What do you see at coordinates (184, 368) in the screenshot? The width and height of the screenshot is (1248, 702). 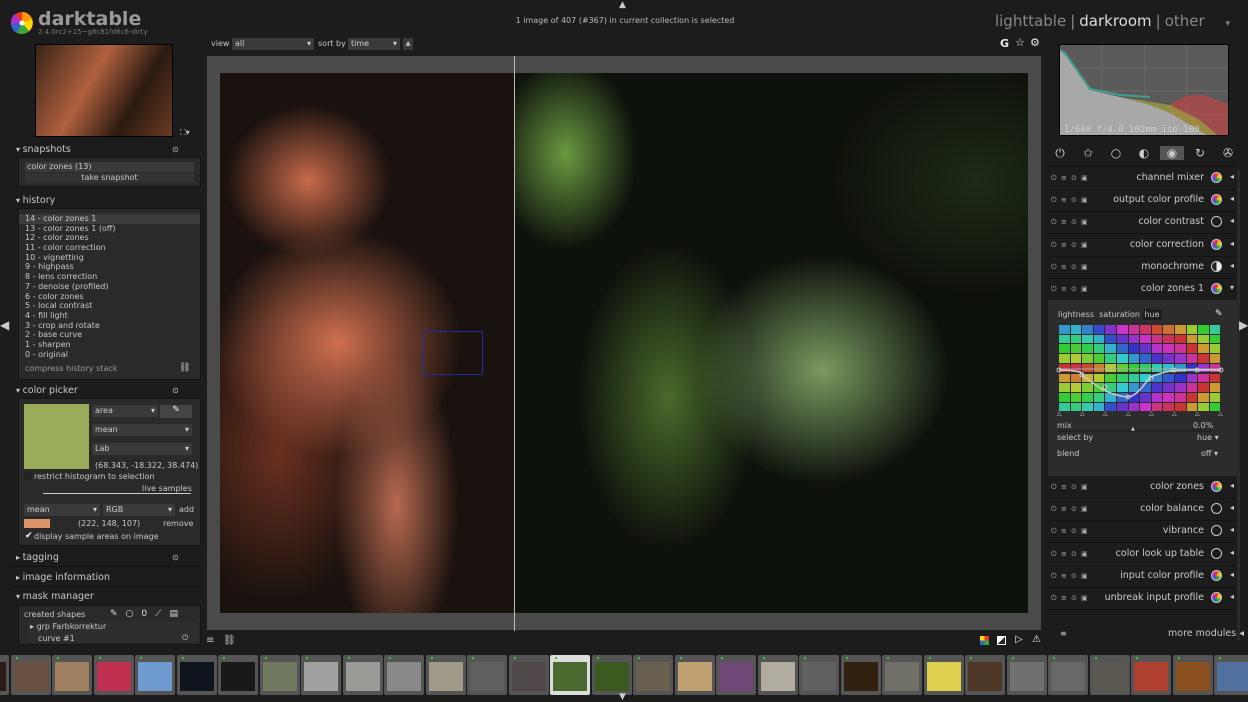 I see `create-style-icon: ⛓` at bounding box center [184, 368].